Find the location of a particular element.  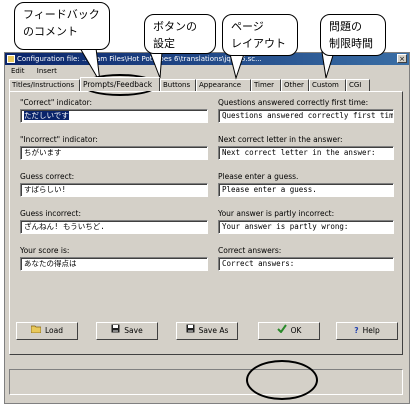

callout-layout: ページ レイアウト is located at coordinates (260, 35).